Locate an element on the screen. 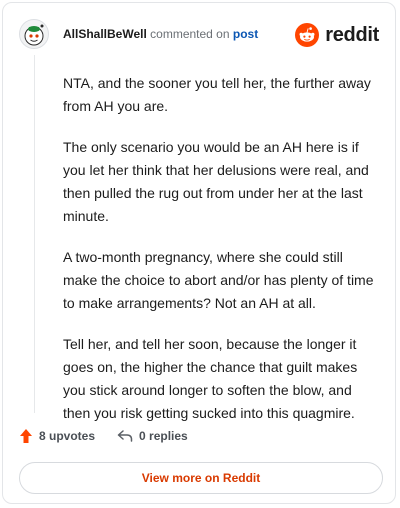  reply-button: 0 replies is located at coordinates (152, 436).